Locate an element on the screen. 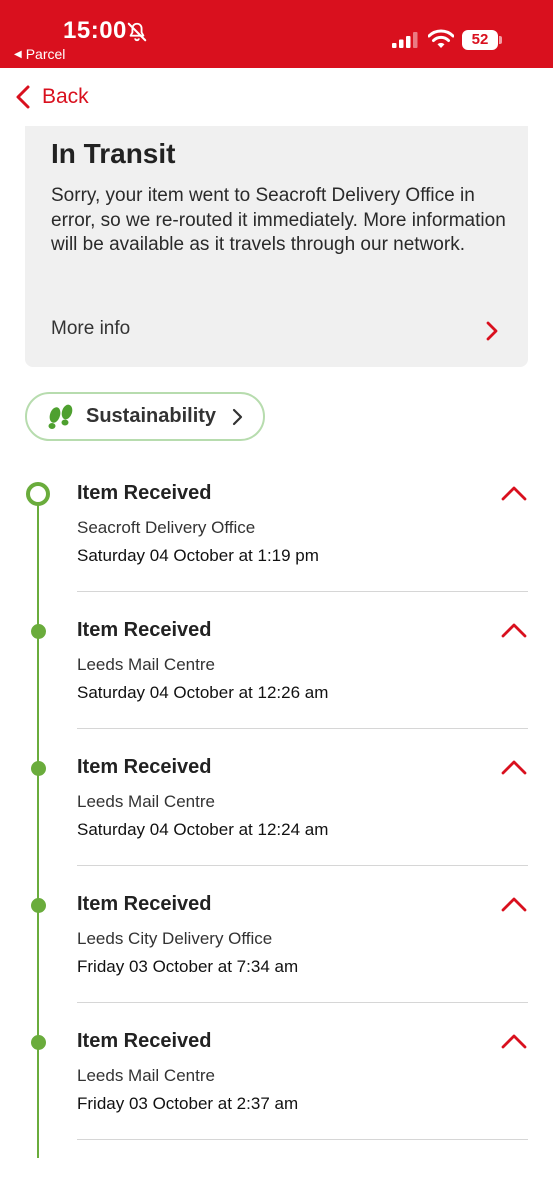 The width and height of the screenshot is (553, 1200). sustainability-button: Sustainability is located at coordinates (145, 416).